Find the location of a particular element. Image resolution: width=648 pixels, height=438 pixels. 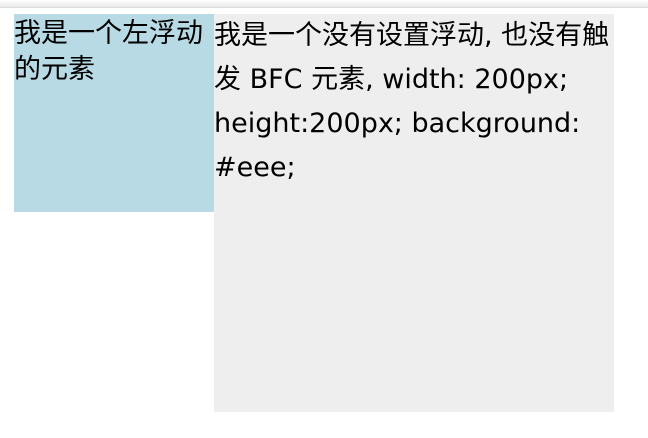

left-float-text: 我是一个左浮动的元素 is located at coordinates (108, 51).